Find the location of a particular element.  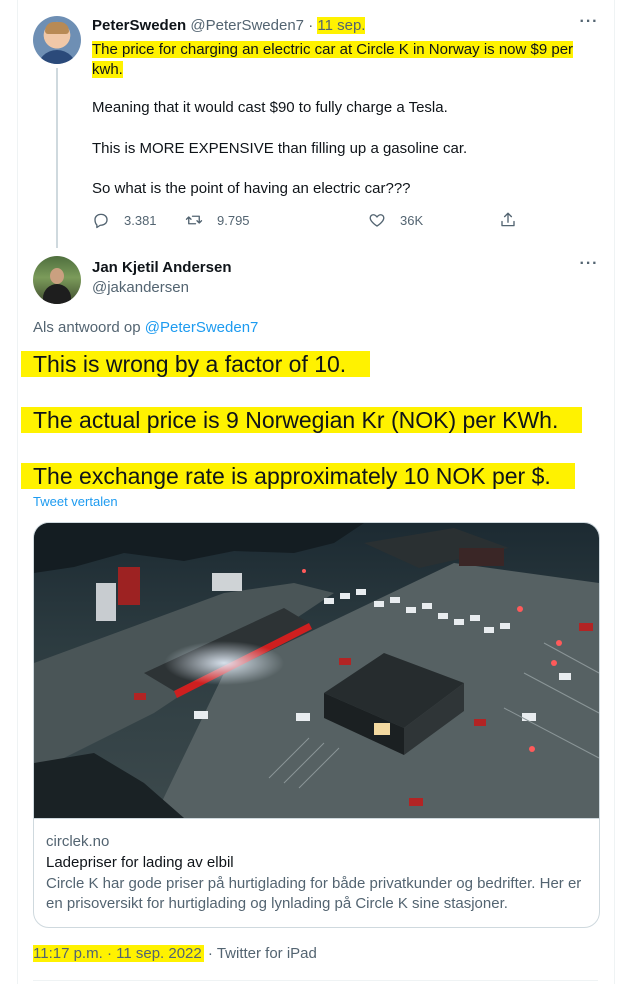

reply-icon is located at coordinates (101, 221).